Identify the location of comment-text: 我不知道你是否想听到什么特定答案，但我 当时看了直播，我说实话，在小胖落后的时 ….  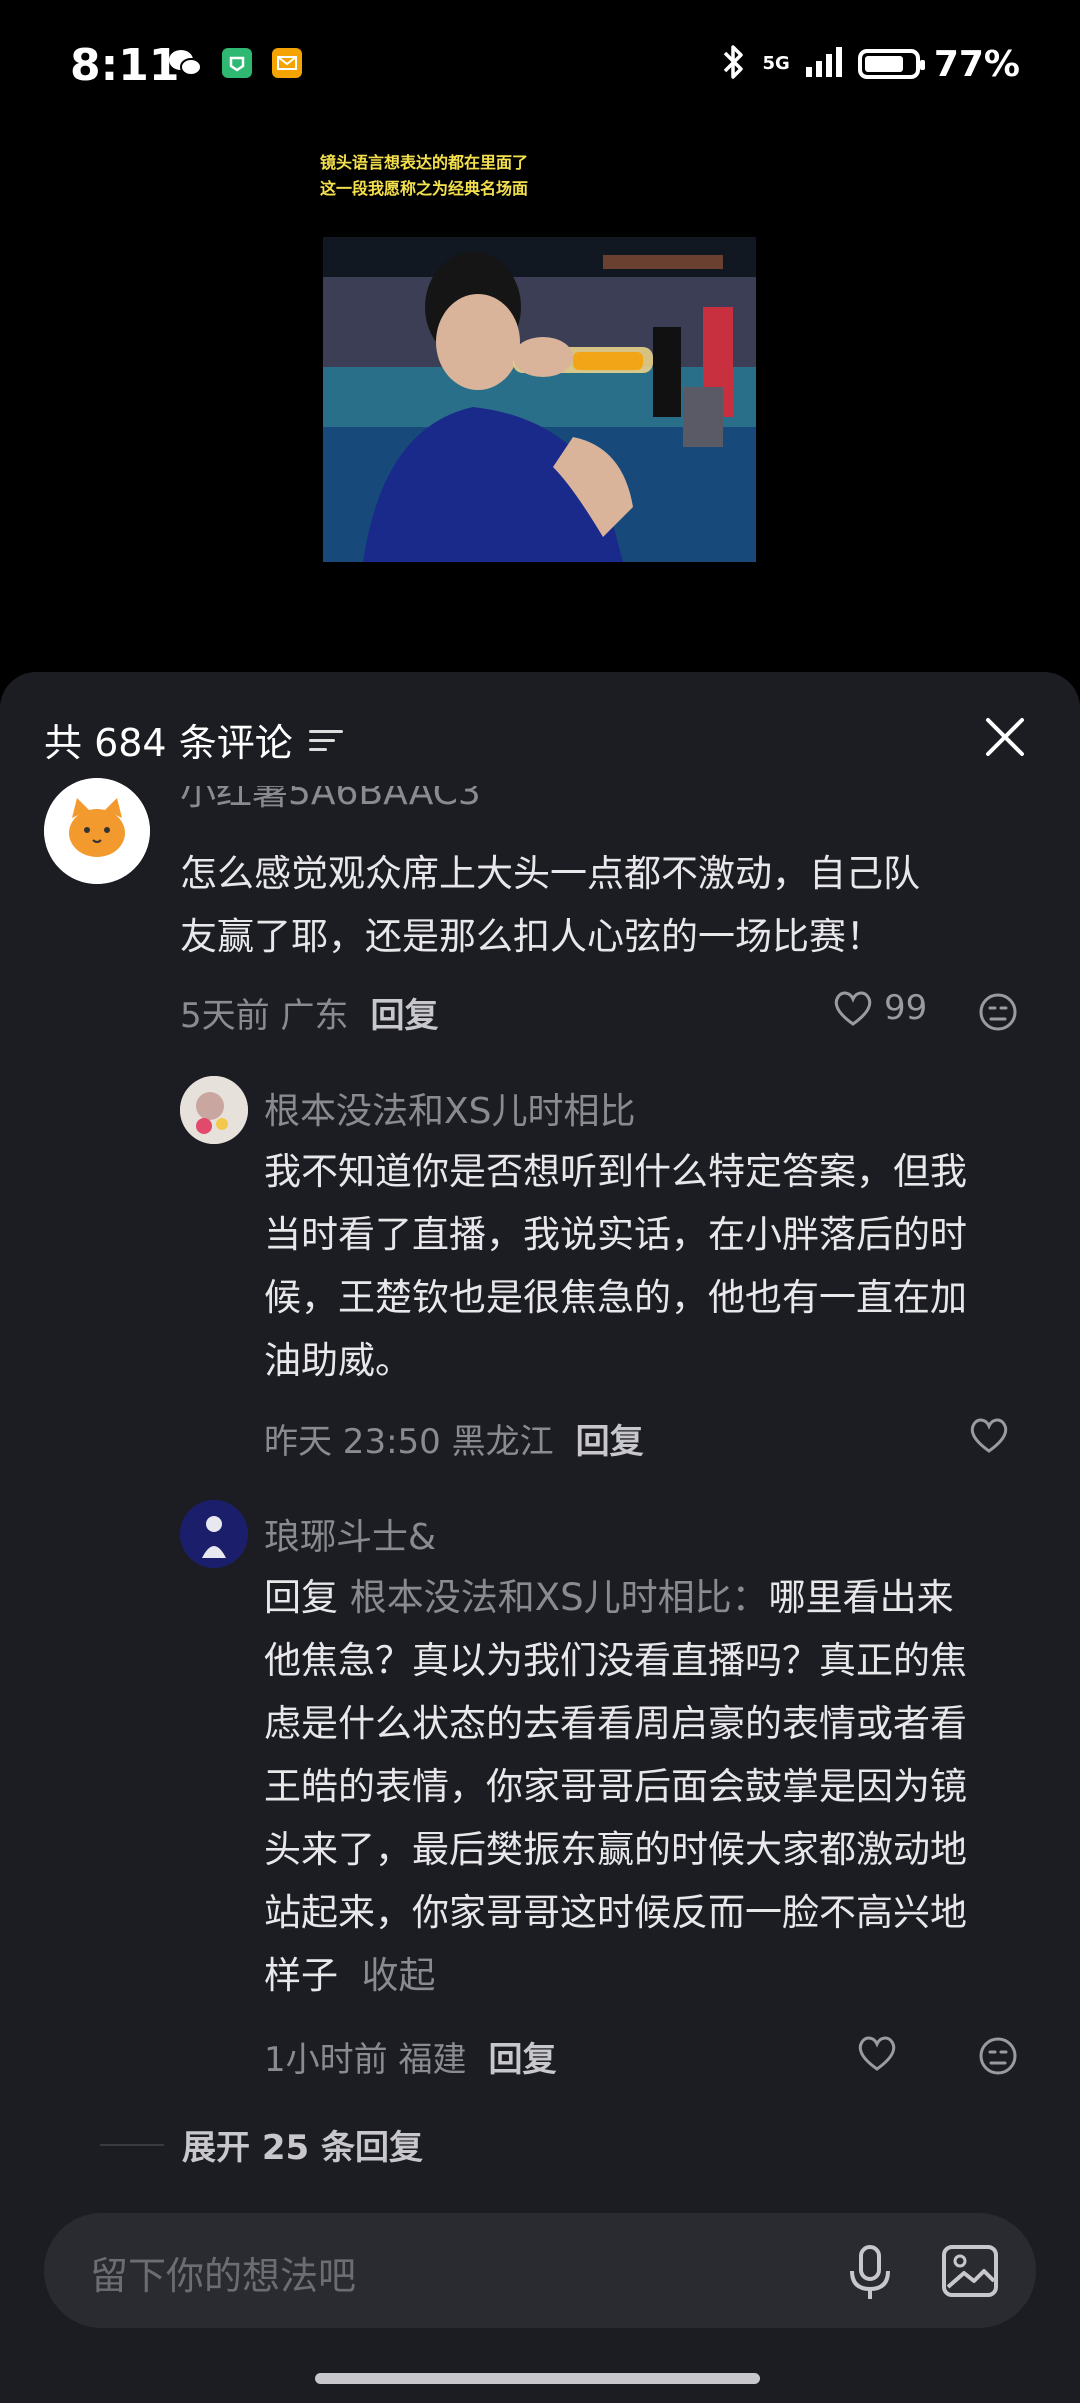
(654, 1266).